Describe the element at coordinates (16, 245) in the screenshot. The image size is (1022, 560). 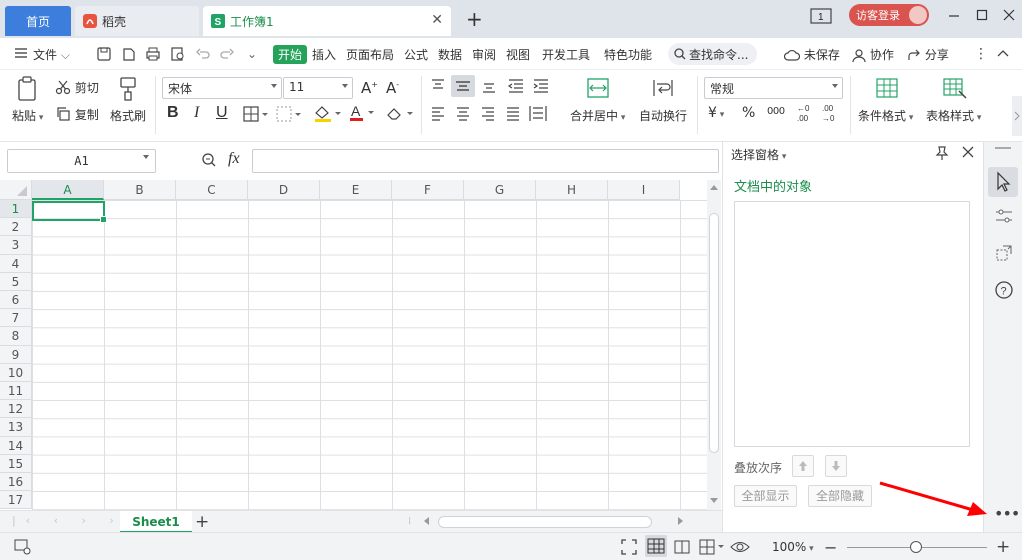
I see `row-header: 3` at that location.